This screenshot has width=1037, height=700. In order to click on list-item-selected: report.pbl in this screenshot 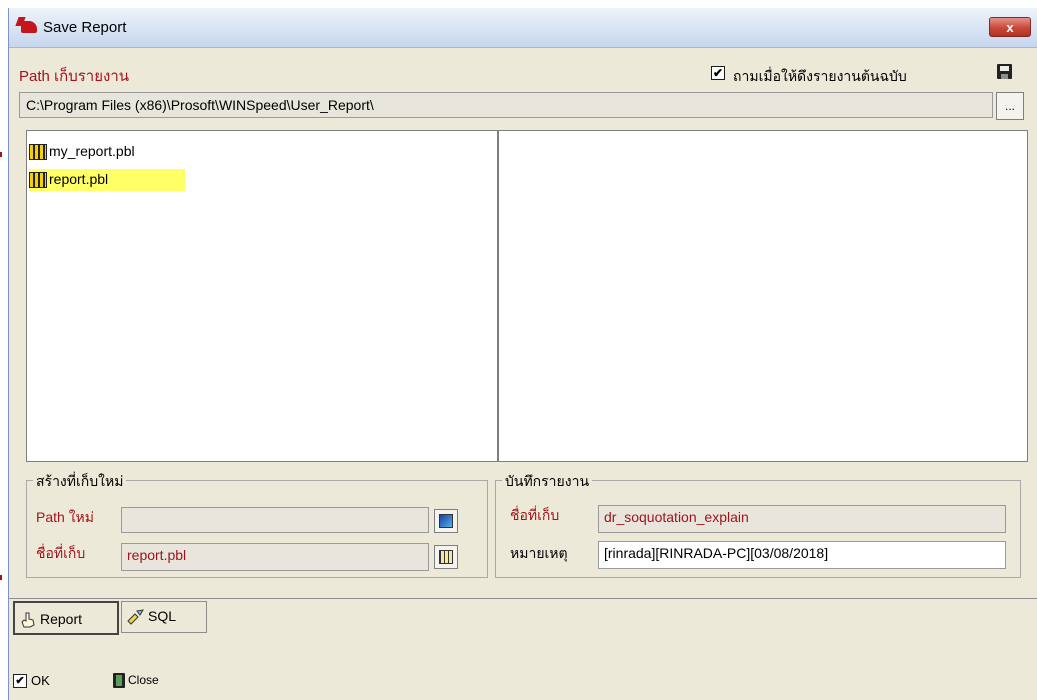, I will do `click(107, 180)`.